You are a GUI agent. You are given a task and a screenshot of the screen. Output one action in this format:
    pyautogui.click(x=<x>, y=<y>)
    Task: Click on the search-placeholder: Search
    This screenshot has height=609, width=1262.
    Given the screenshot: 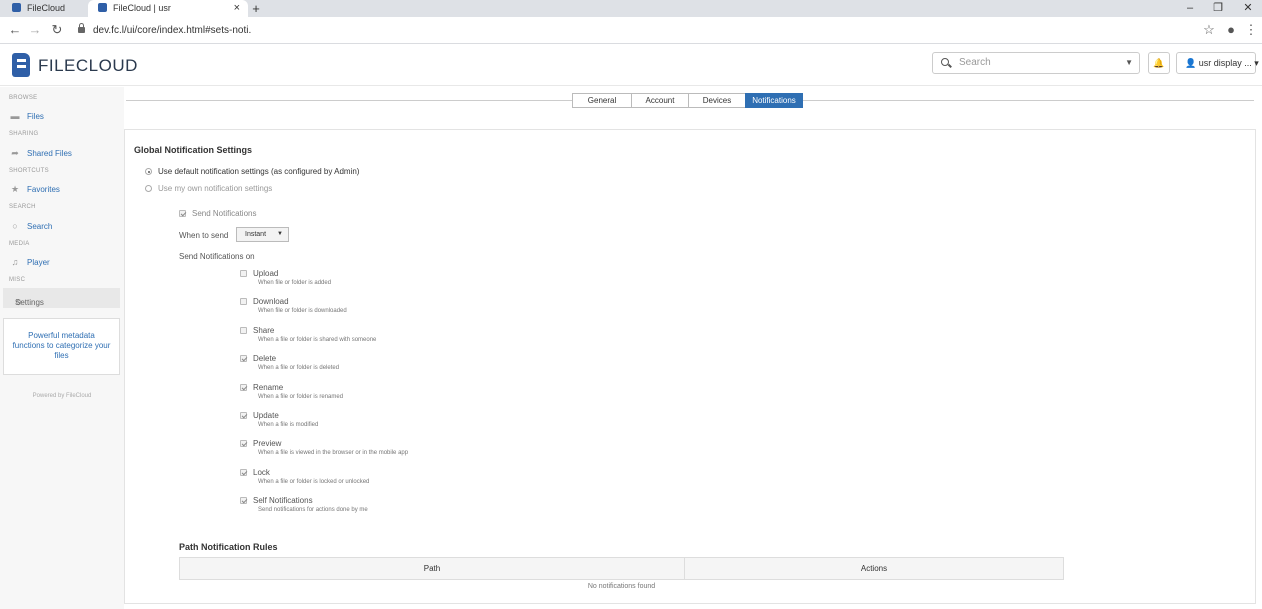 What is the action you would take?
    pyautogui.click(x=975, y=62)
    